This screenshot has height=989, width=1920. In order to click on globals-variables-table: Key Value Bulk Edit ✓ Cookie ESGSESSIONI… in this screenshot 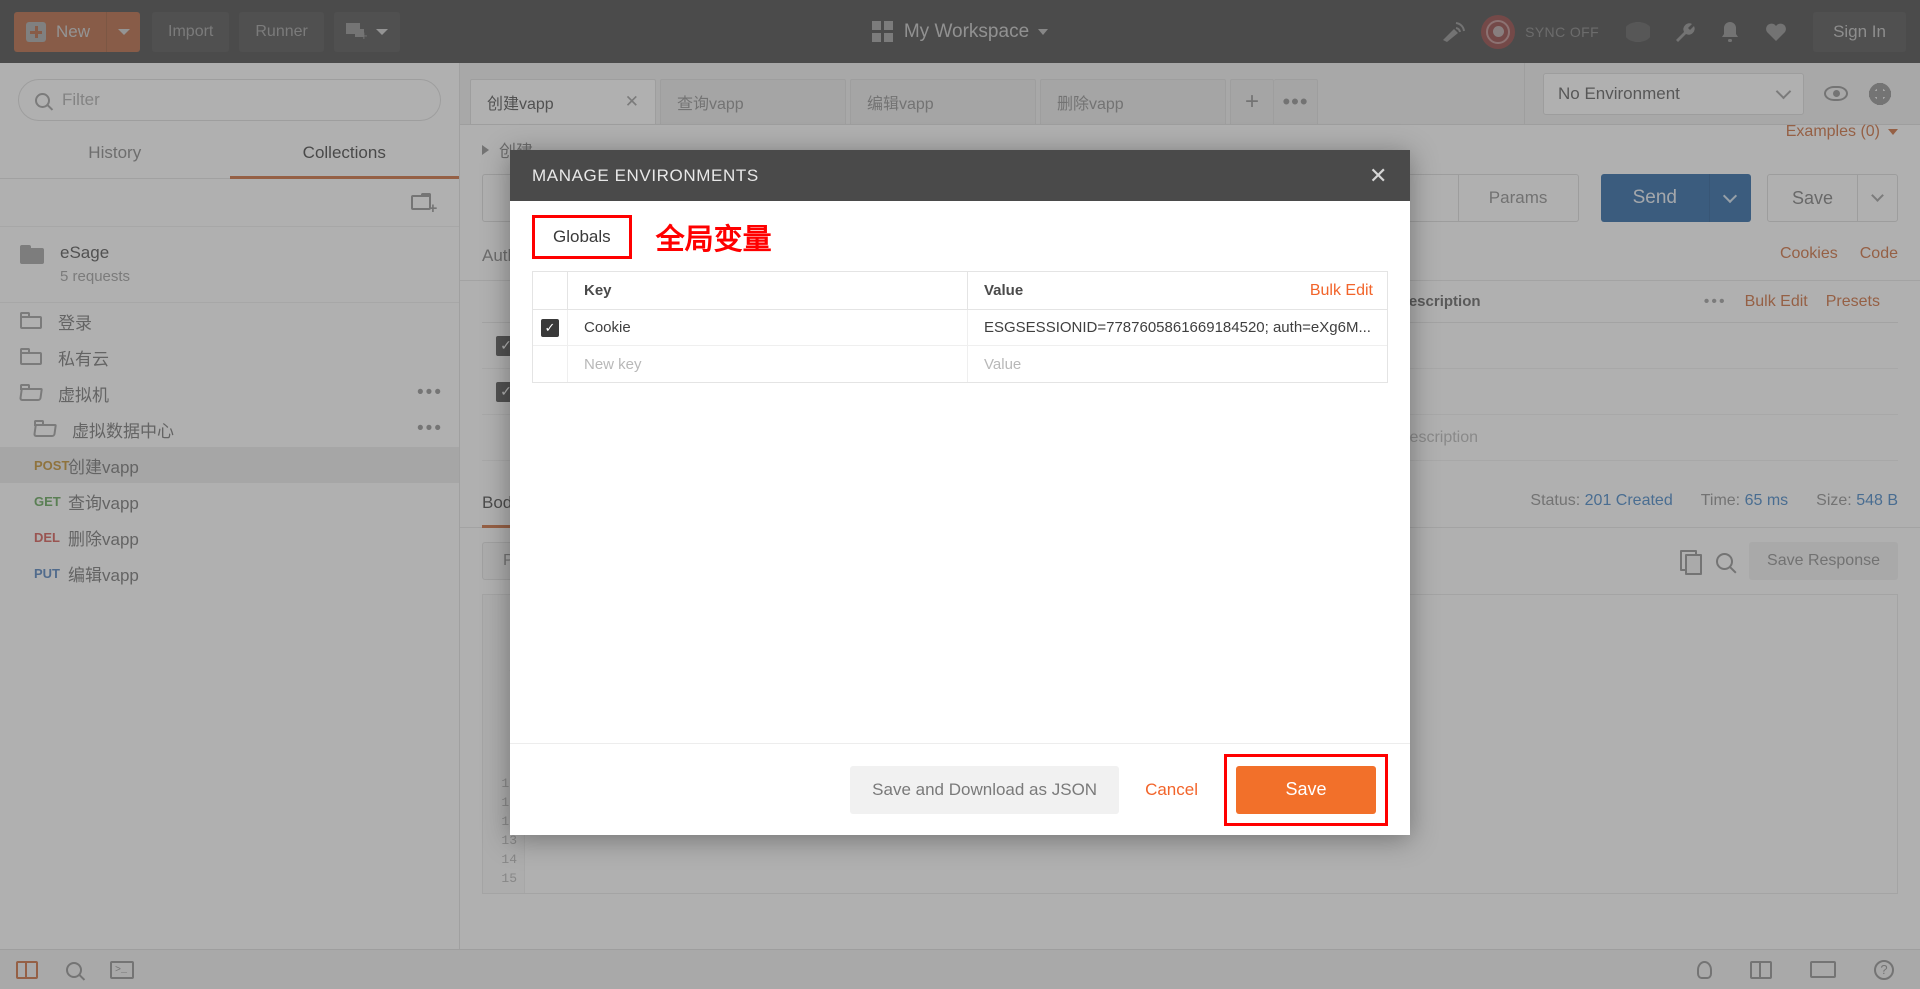, I will do `click(960, 327)`.